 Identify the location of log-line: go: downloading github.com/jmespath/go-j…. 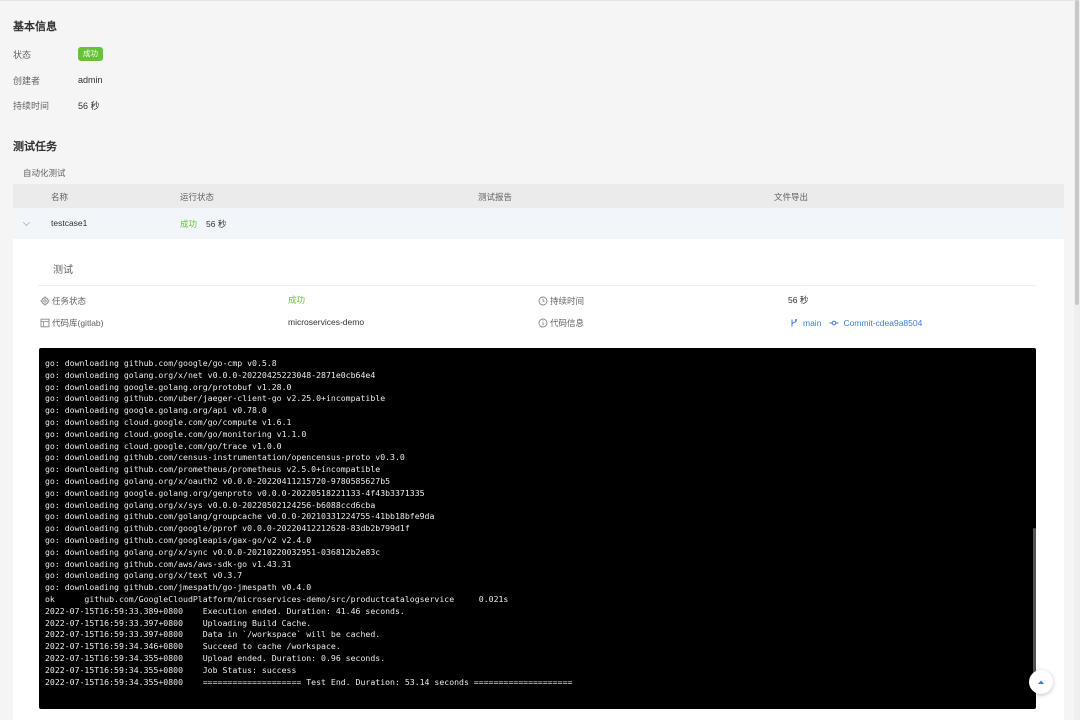
(178, 587).